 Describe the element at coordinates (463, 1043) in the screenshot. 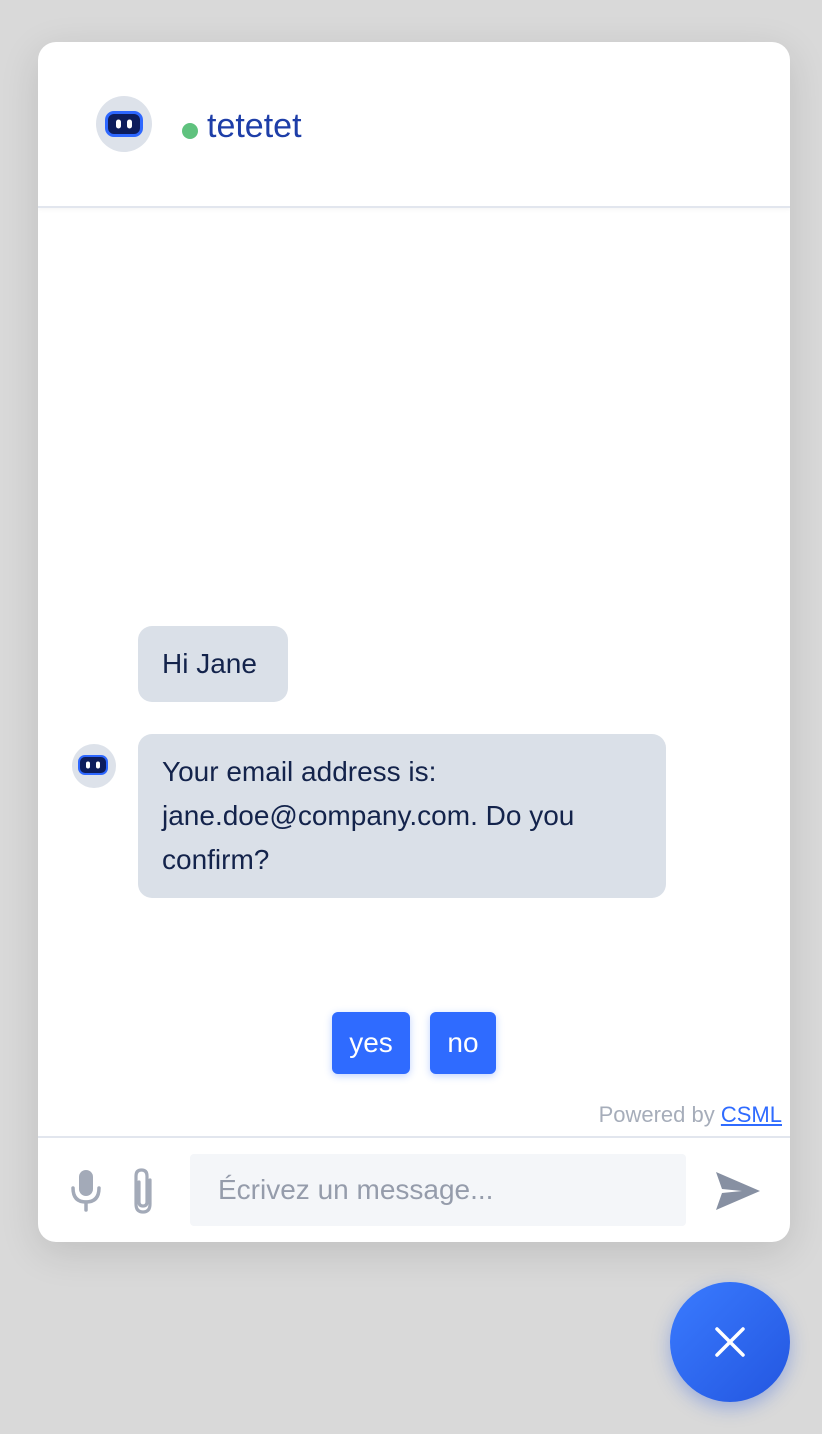

I see `quick-reply-no-button: no` at that location.